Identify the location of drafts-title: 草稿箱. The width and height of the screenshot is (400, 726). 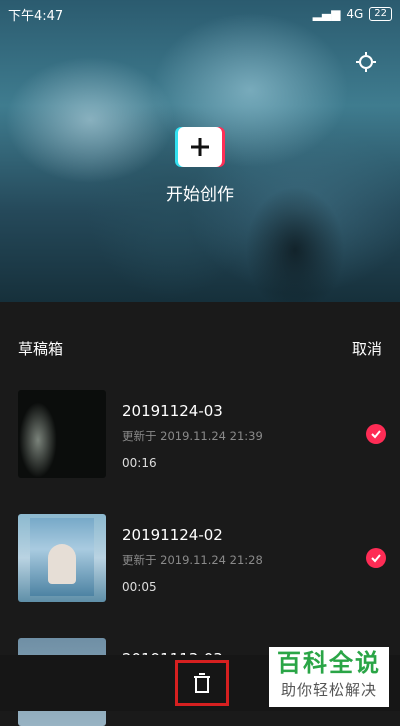
(41, 348).